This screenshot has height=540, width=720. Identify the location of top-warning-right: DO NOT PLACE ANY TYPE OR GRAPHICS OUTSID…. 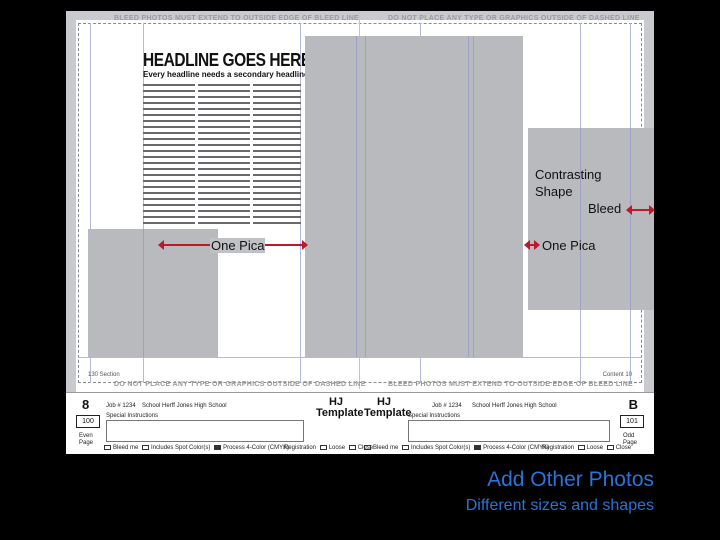
(514, 18).